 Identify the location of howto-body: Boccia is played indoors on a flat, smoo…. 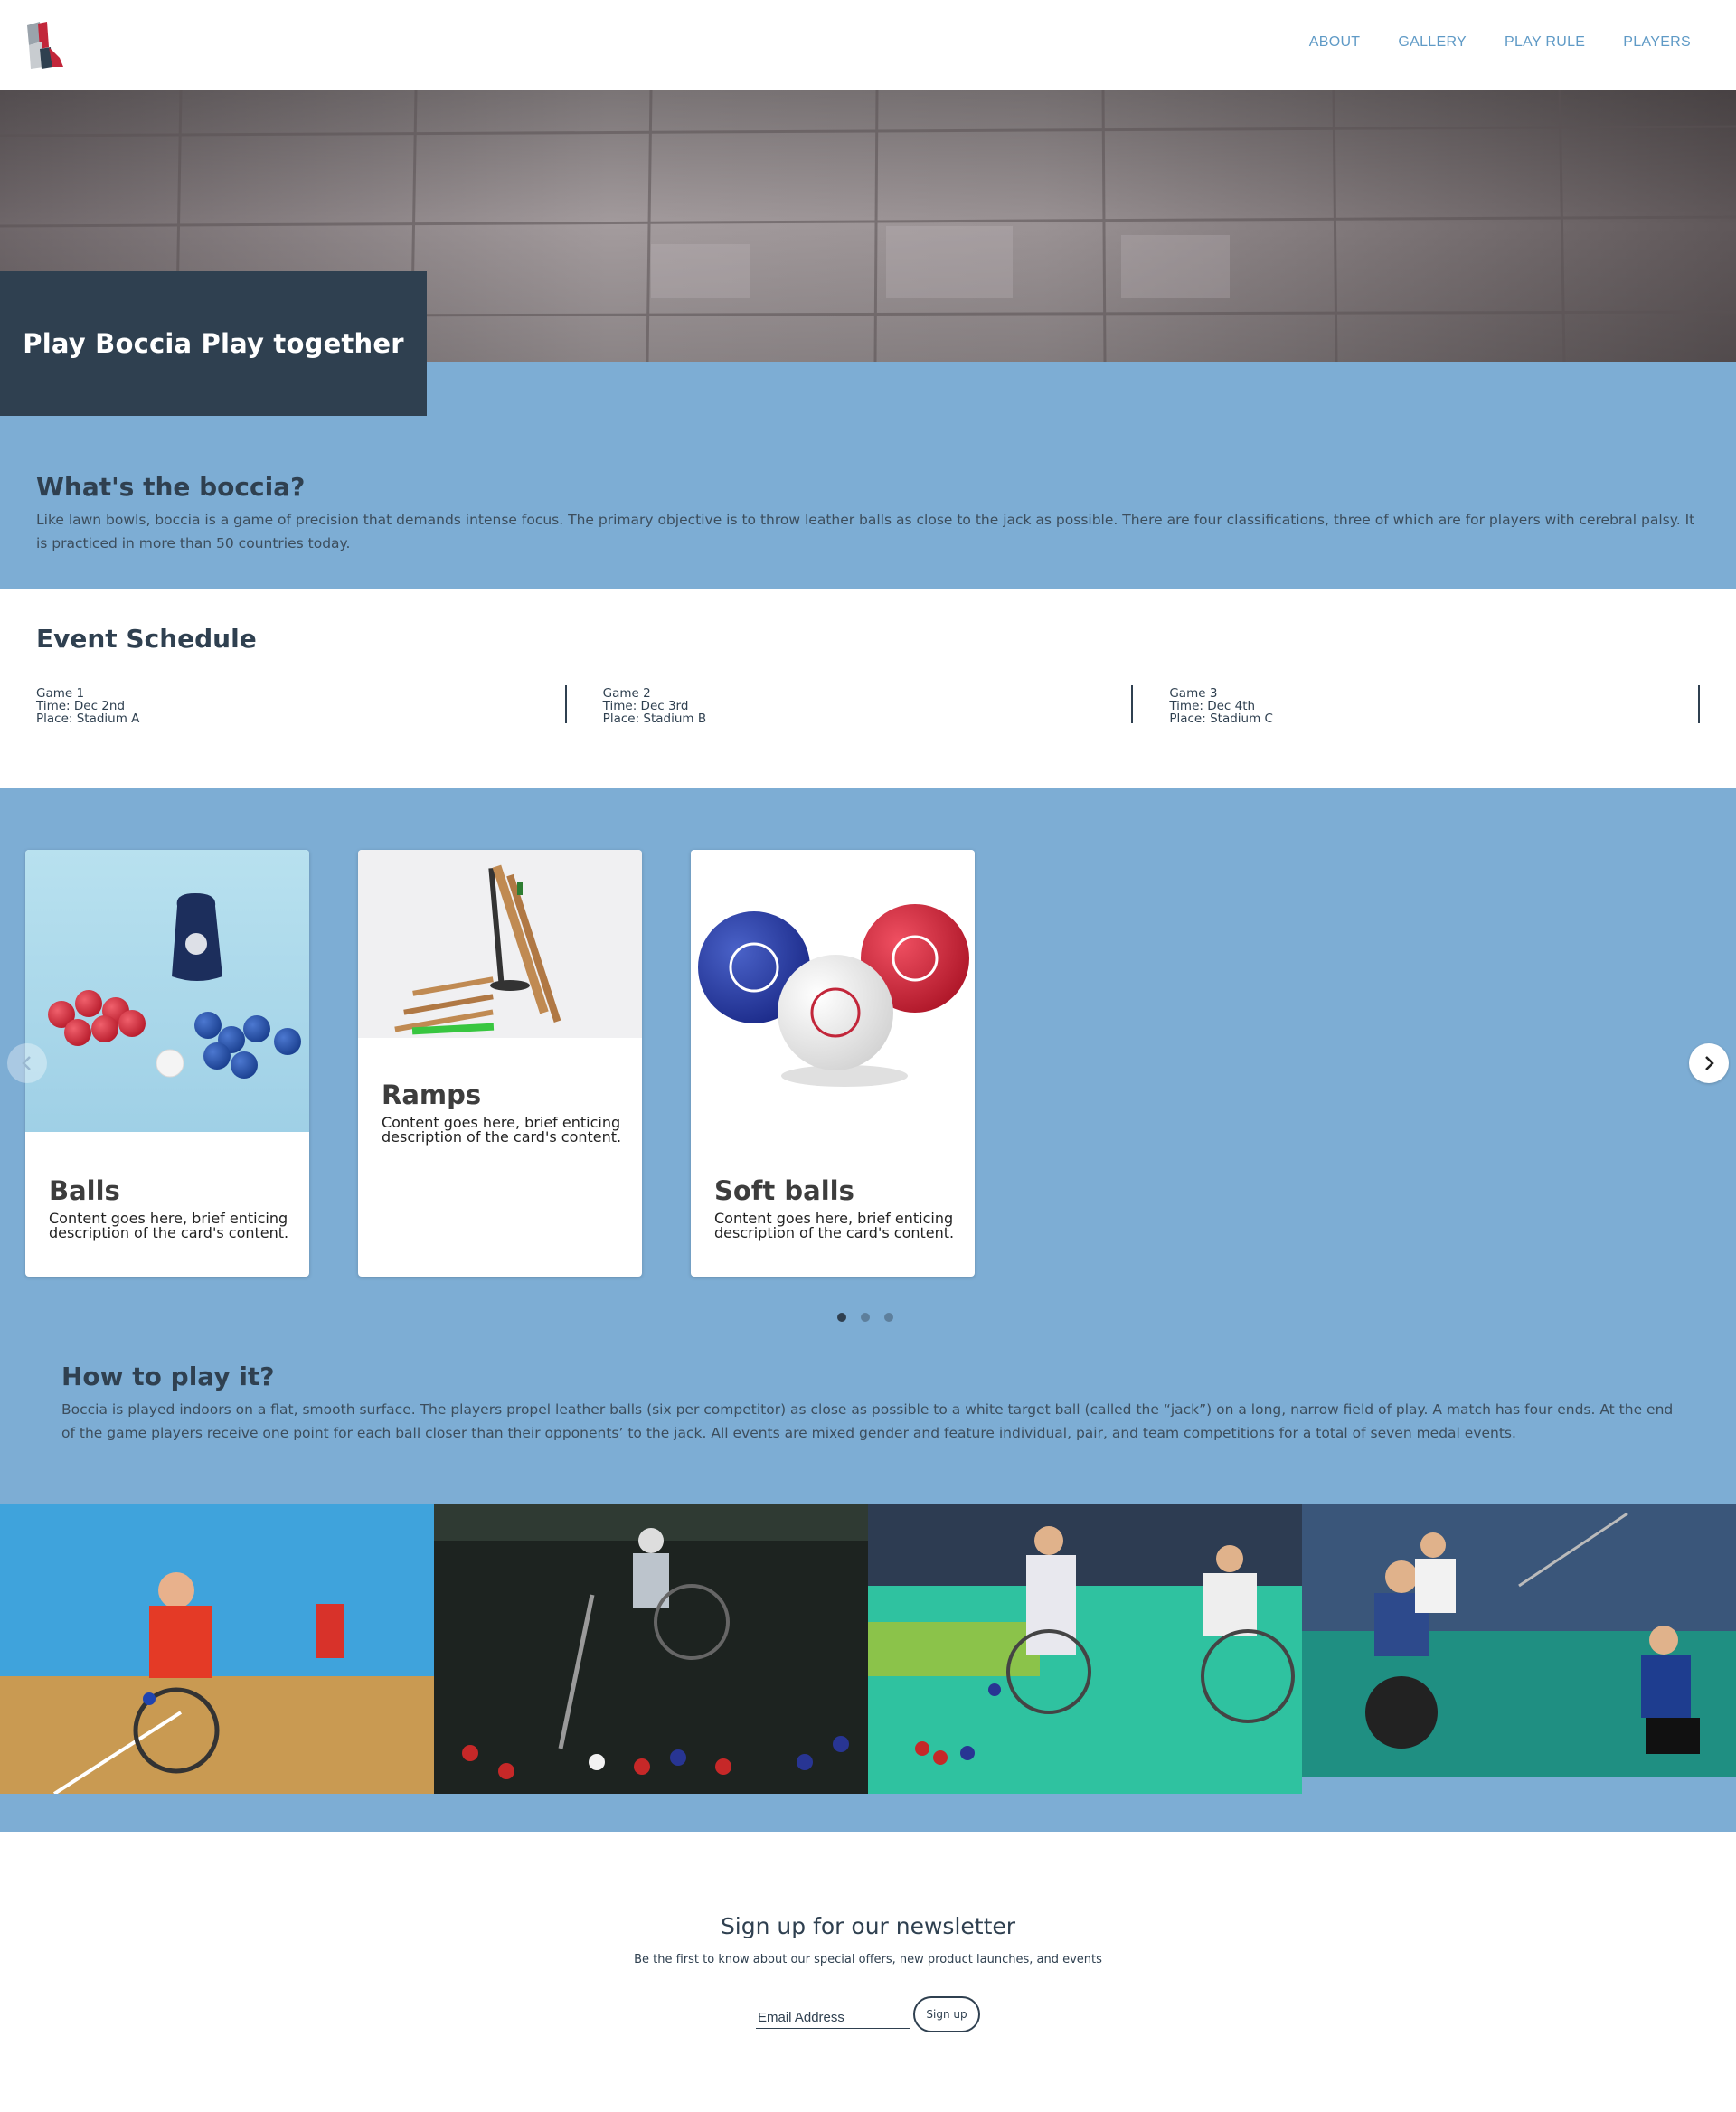
(868, 1421).